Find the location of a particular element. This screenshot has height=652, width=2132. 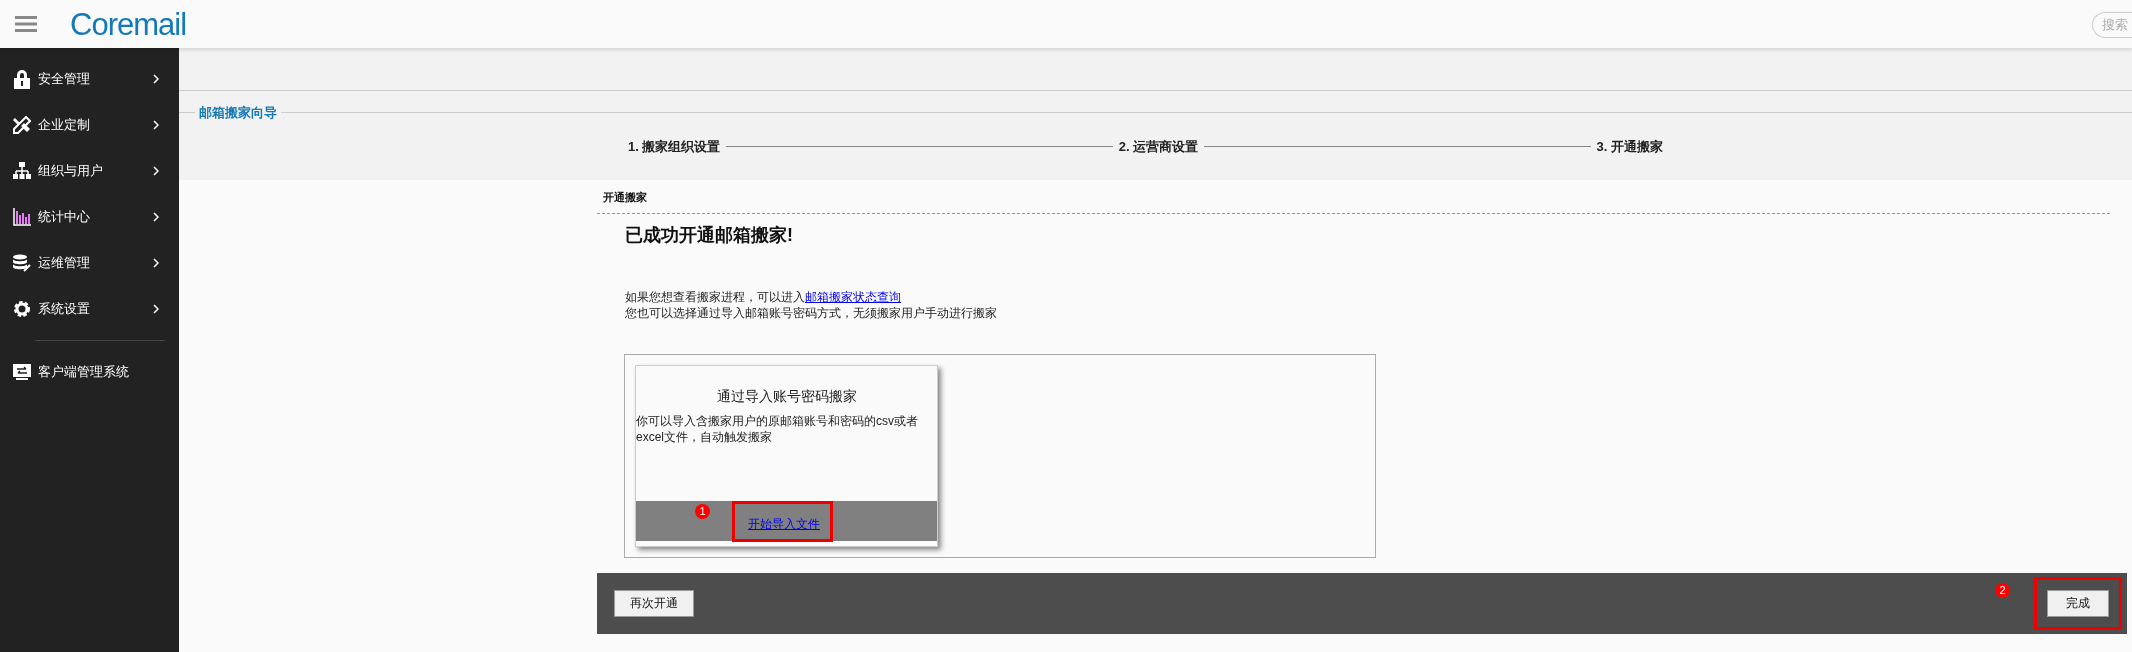

bar-chart-icon is located at coordinates (22, 217).